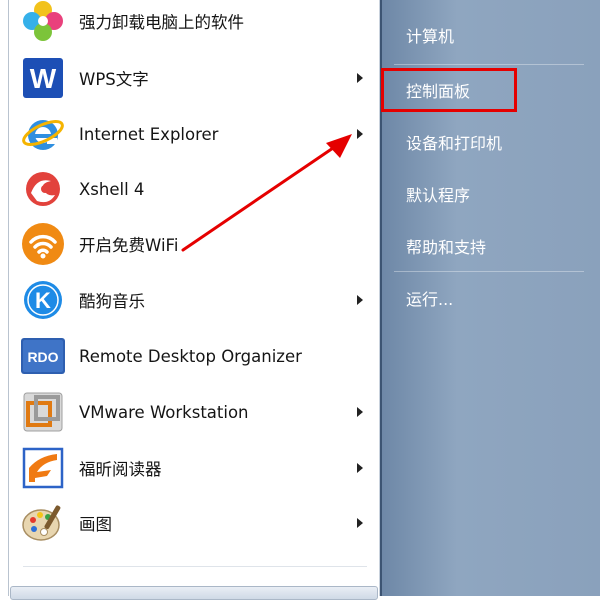  I want to click on free-wifi-icon, so click(43, 244).